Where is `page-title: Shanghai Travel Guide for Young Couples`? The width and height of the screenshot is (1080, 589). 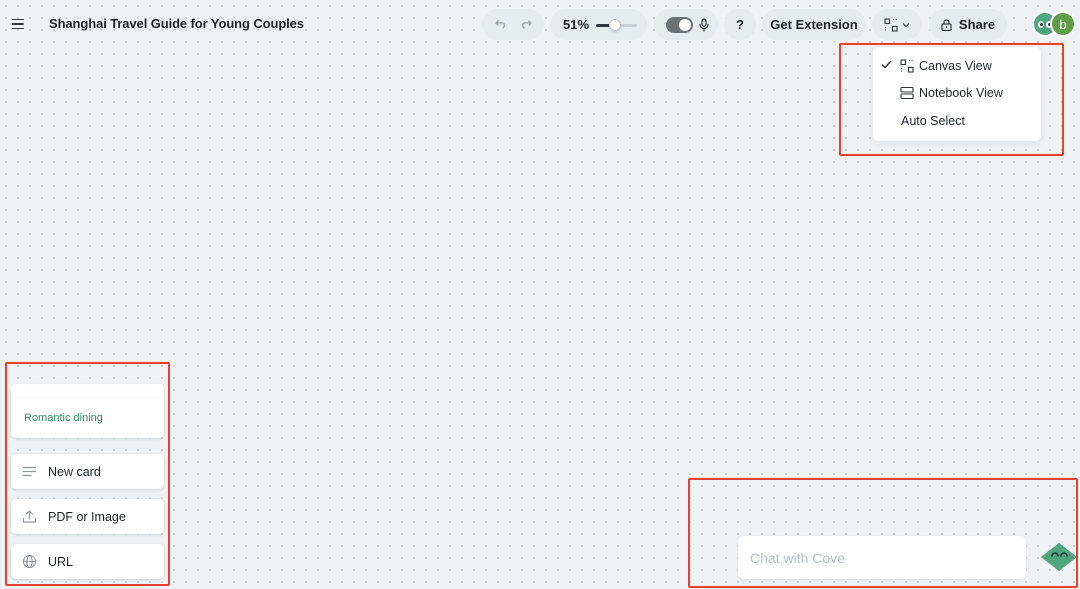 page-title: Shanghai Travel Guide for Young Couples is located at coordinates (176, 23).